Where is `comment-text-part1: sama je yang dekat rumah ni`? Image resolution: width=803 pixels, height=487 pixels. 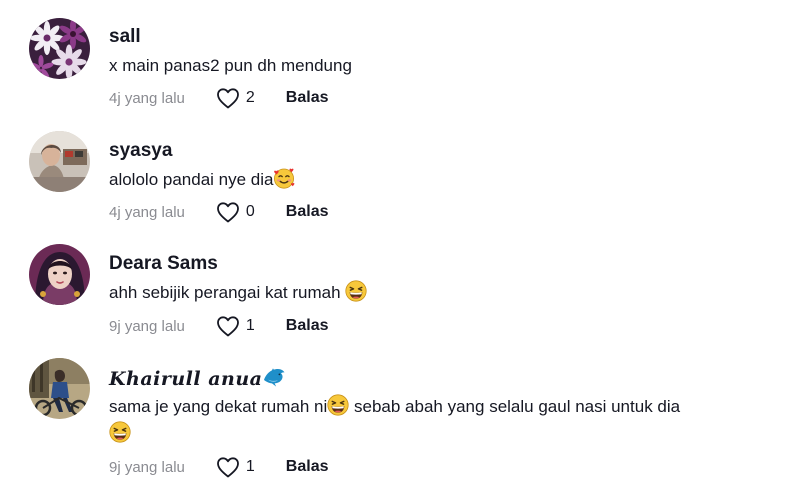
comment-text-part1: sama je yang dekat rumah ni is located at coordinates (218, 406).